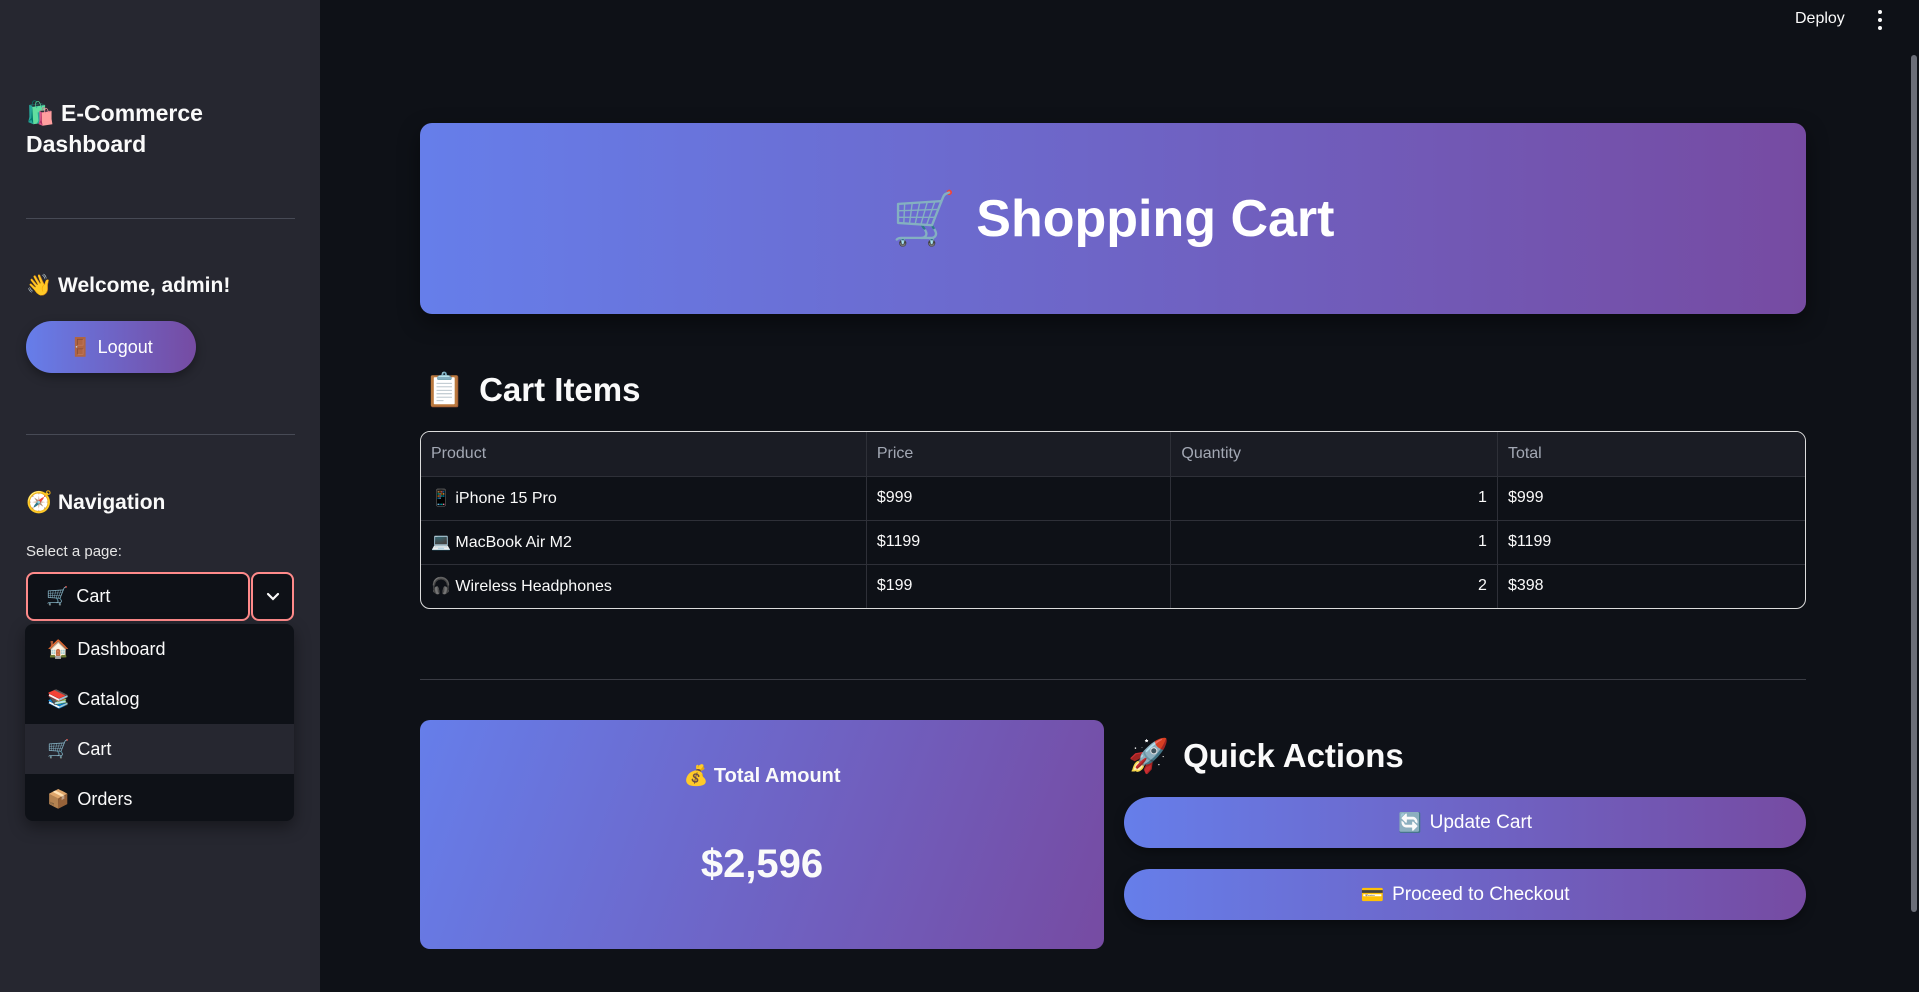 The height and width of the screenshot is (992, 1919). I want to click on table-row: 🎧 Wireless Headphones $199 2 $398, so click(1113, 586).